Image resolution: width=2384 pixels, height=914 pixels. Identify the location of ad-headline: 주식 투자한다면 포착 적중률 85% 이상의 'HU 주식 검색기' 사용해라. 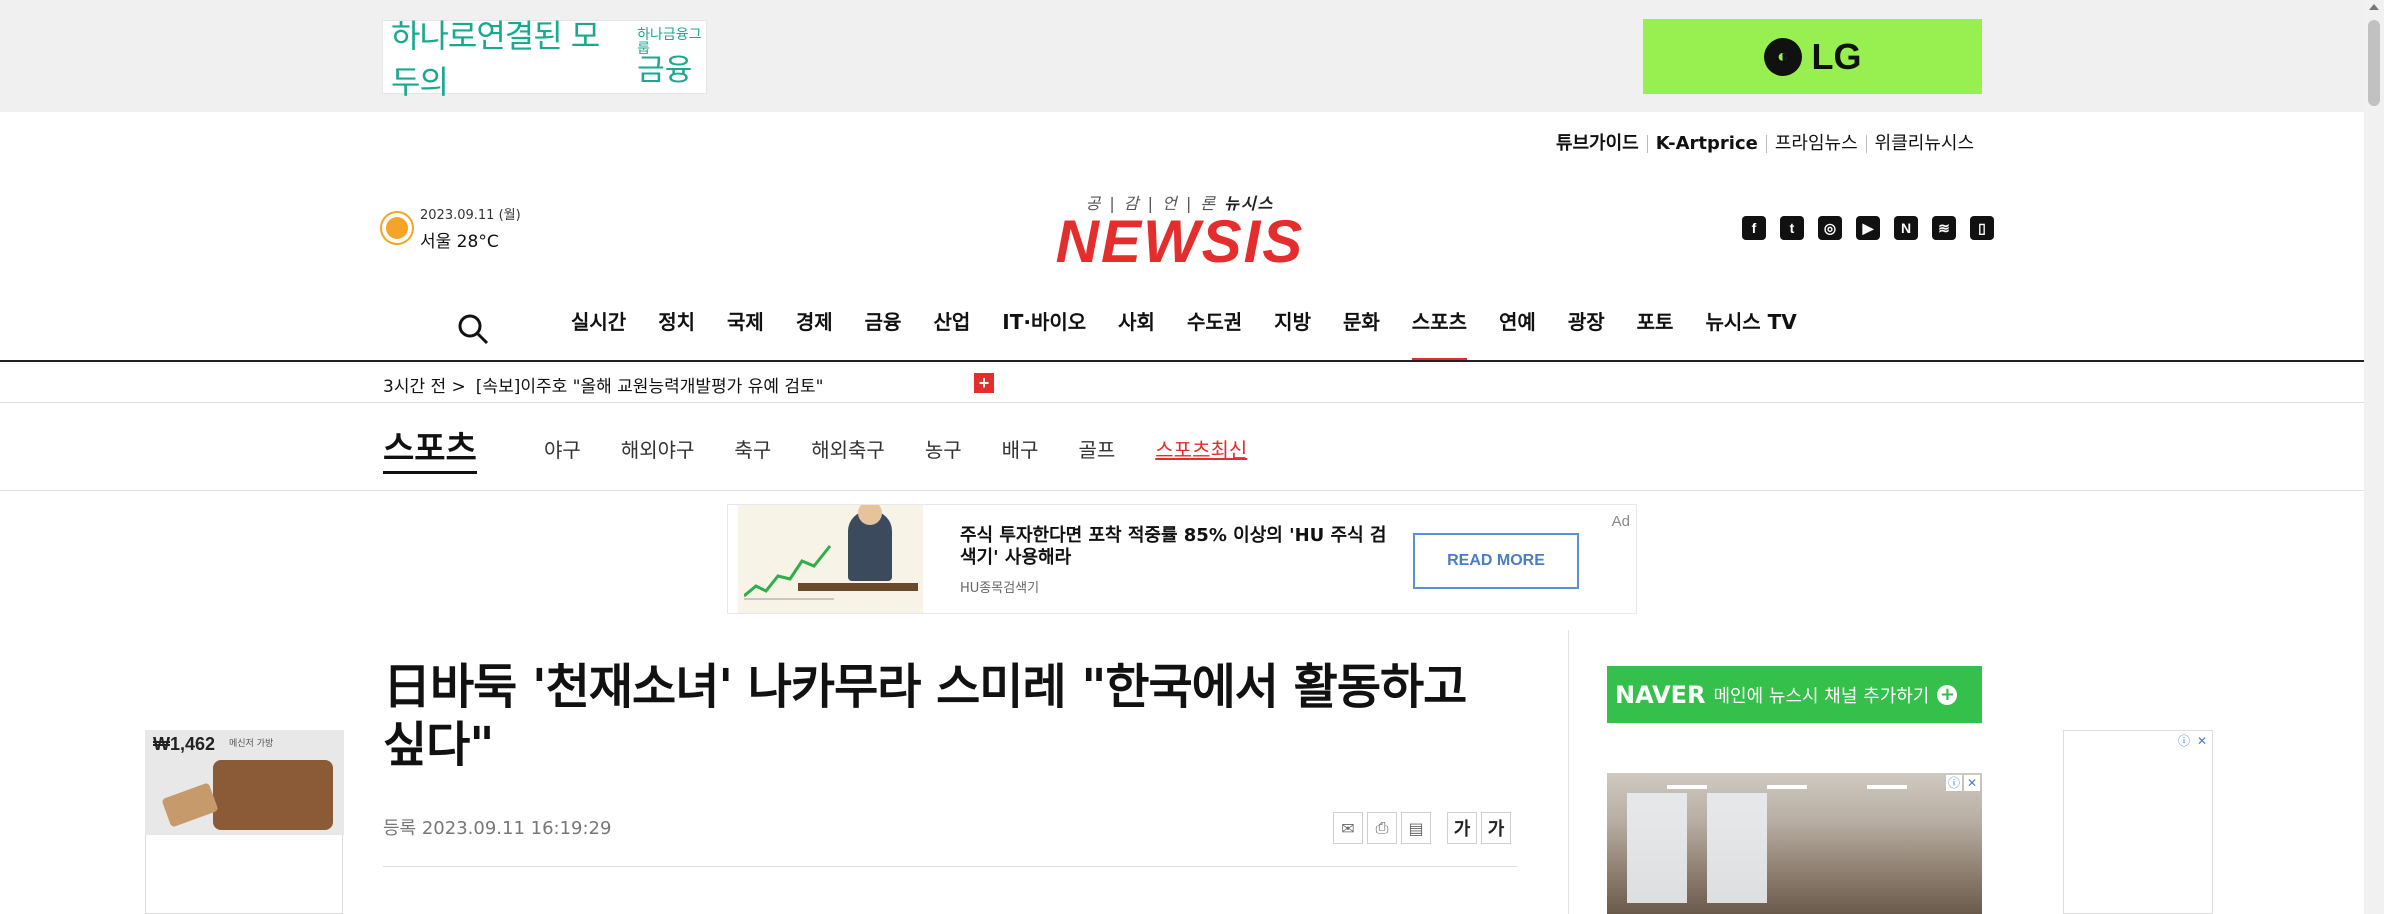
(1180, 547).